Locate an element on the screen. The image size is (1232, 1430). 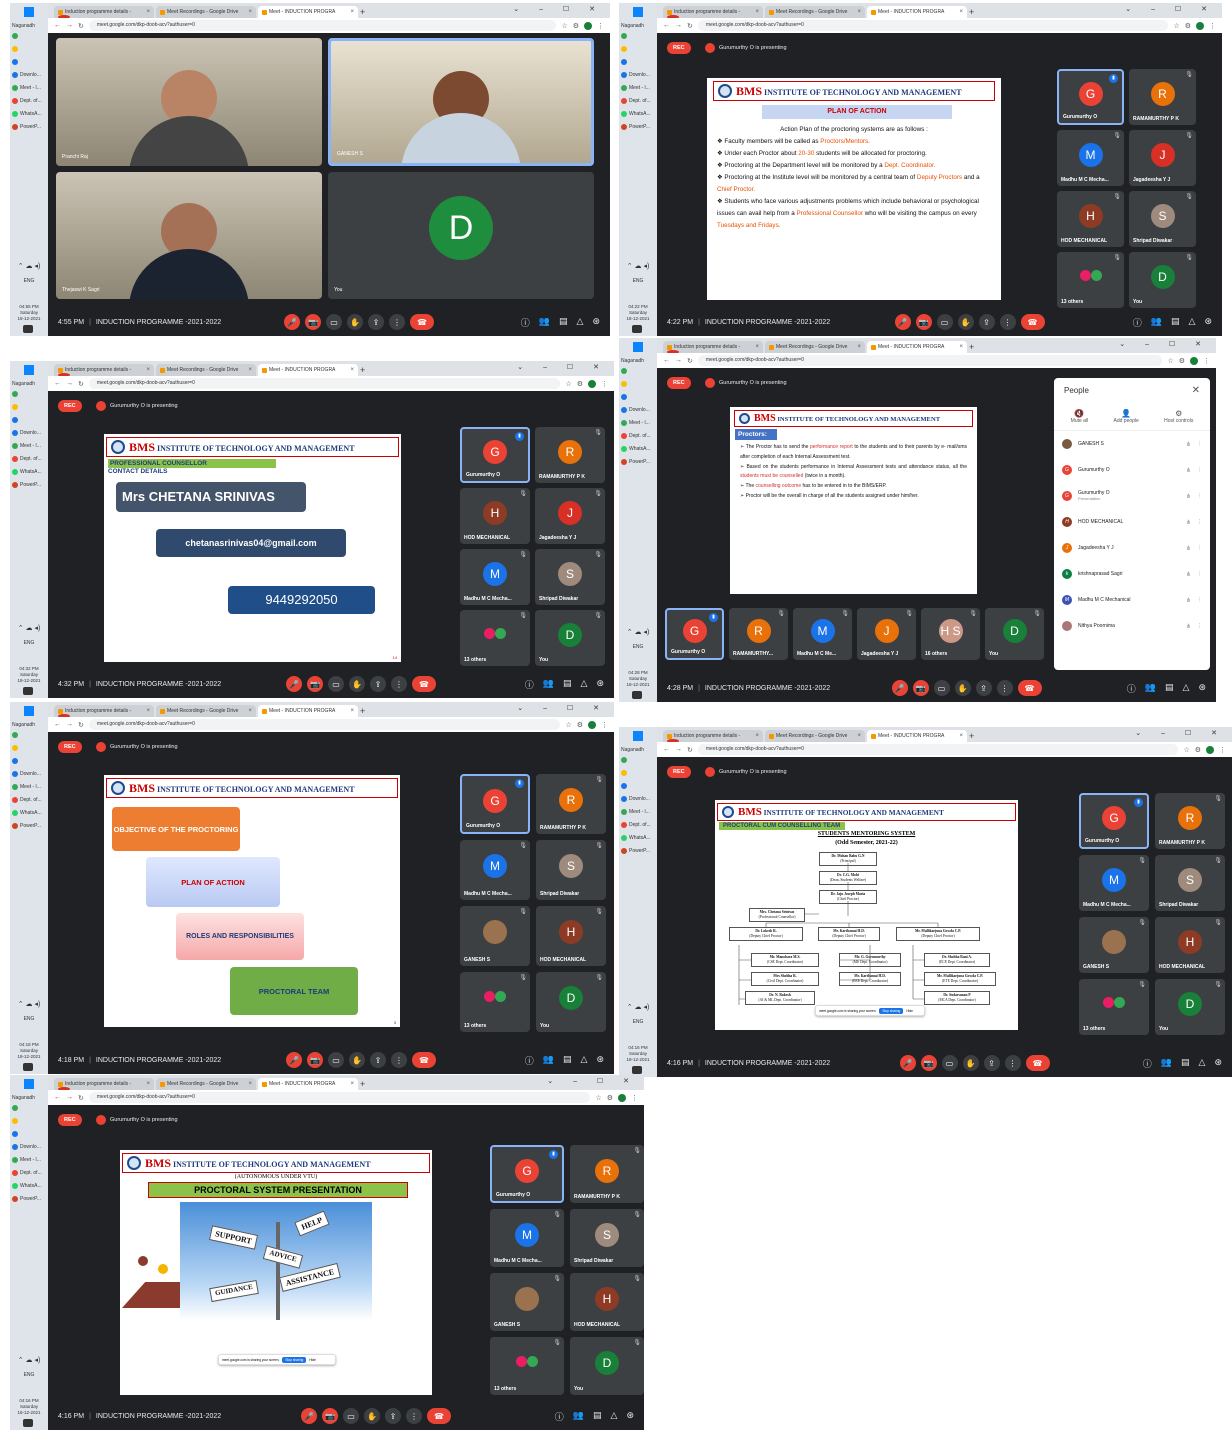
menu-icon: ⋮ is located at coordinates (1212, 26).